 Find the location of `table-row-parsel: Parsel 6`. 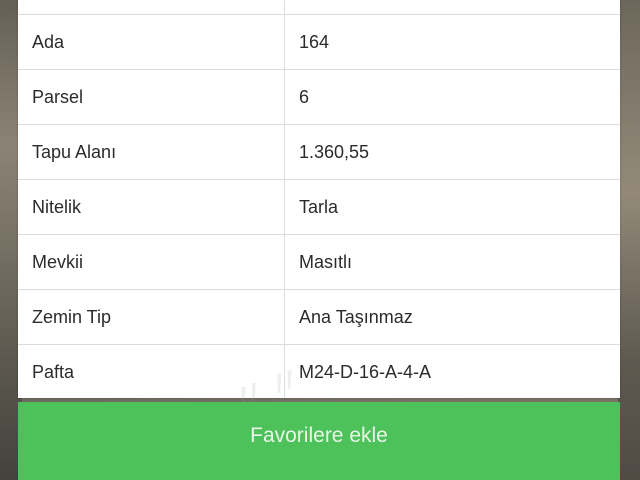

table-row-parsel: Parsel 6 is located at coordinates (319, 97).